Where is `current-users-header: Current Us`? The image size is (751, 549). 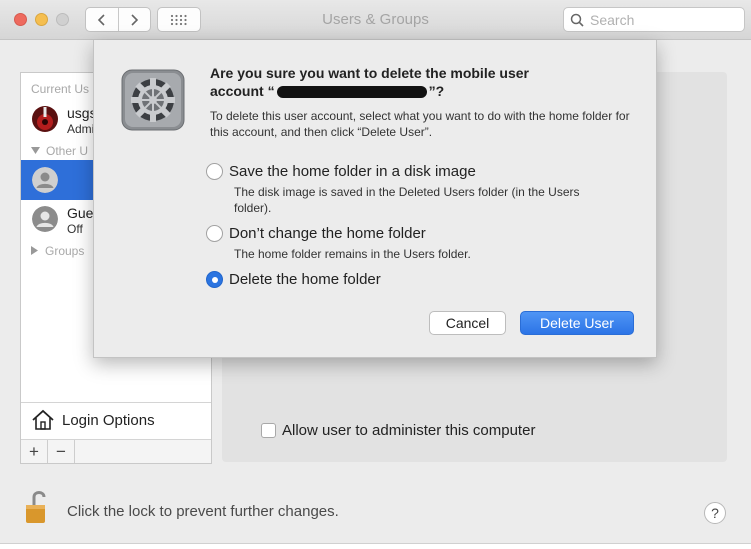
current-users-header: Current Us is located at coordinates (60, 89).